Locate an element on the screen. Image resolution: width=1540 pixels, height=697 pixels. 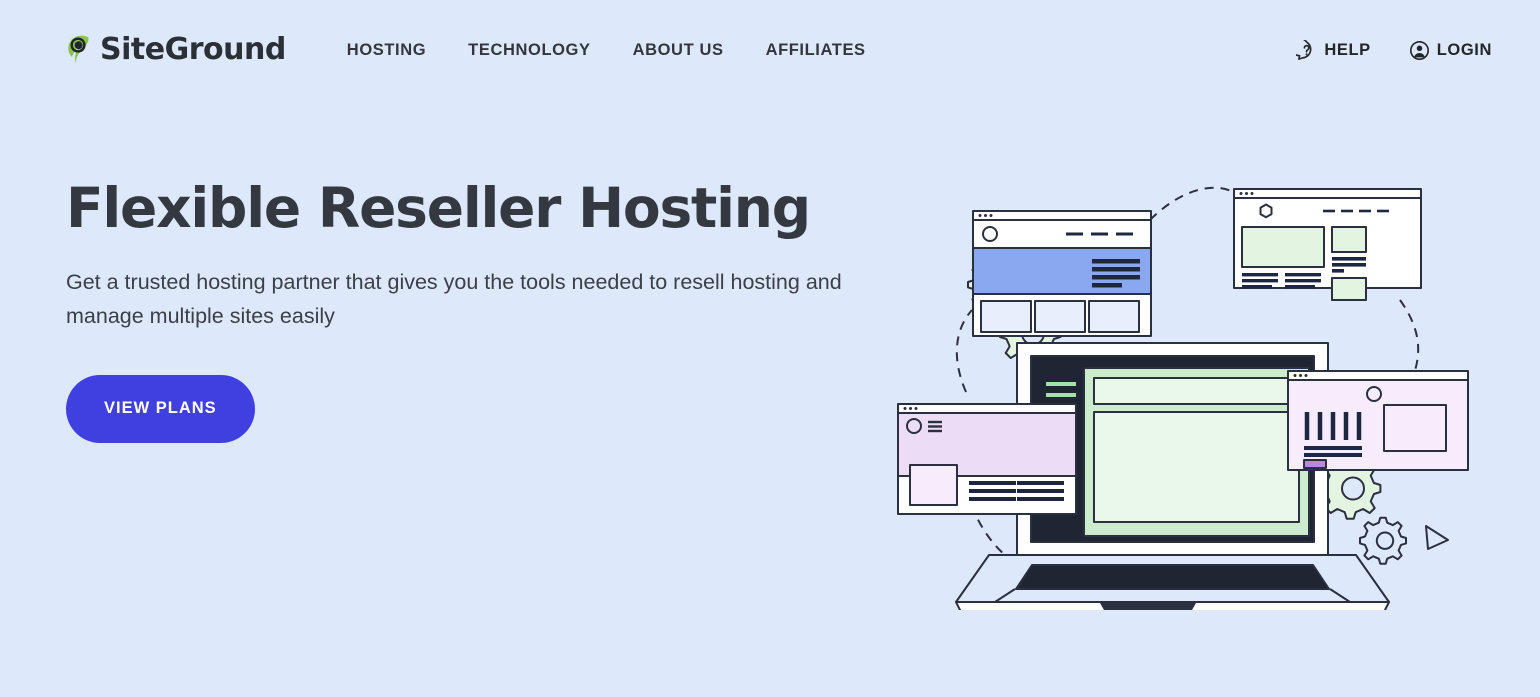
browser-window-right is located at coordinates (1378, 420).